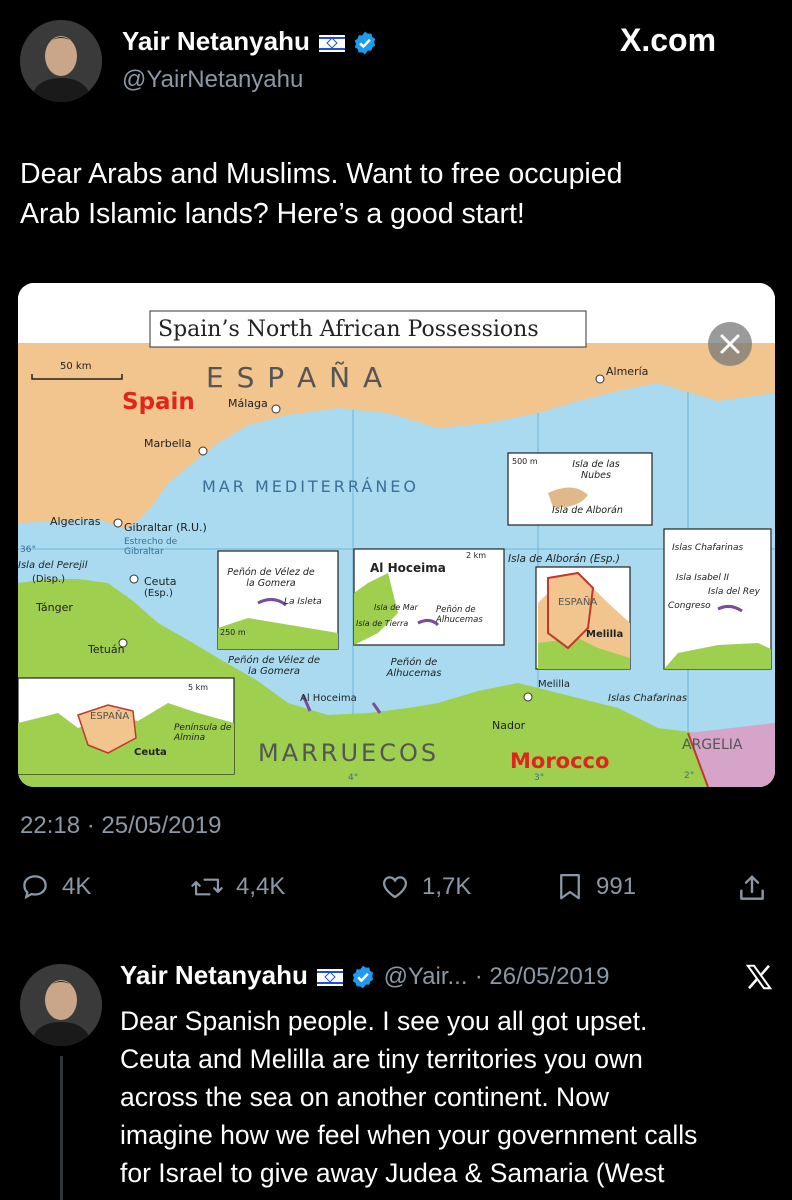 The image size is (792, 1200). What do you see at coordinates (160, 581) in the screenshot?
I see `map-ceuta: Ceuta` at bounding box center [160, 581].